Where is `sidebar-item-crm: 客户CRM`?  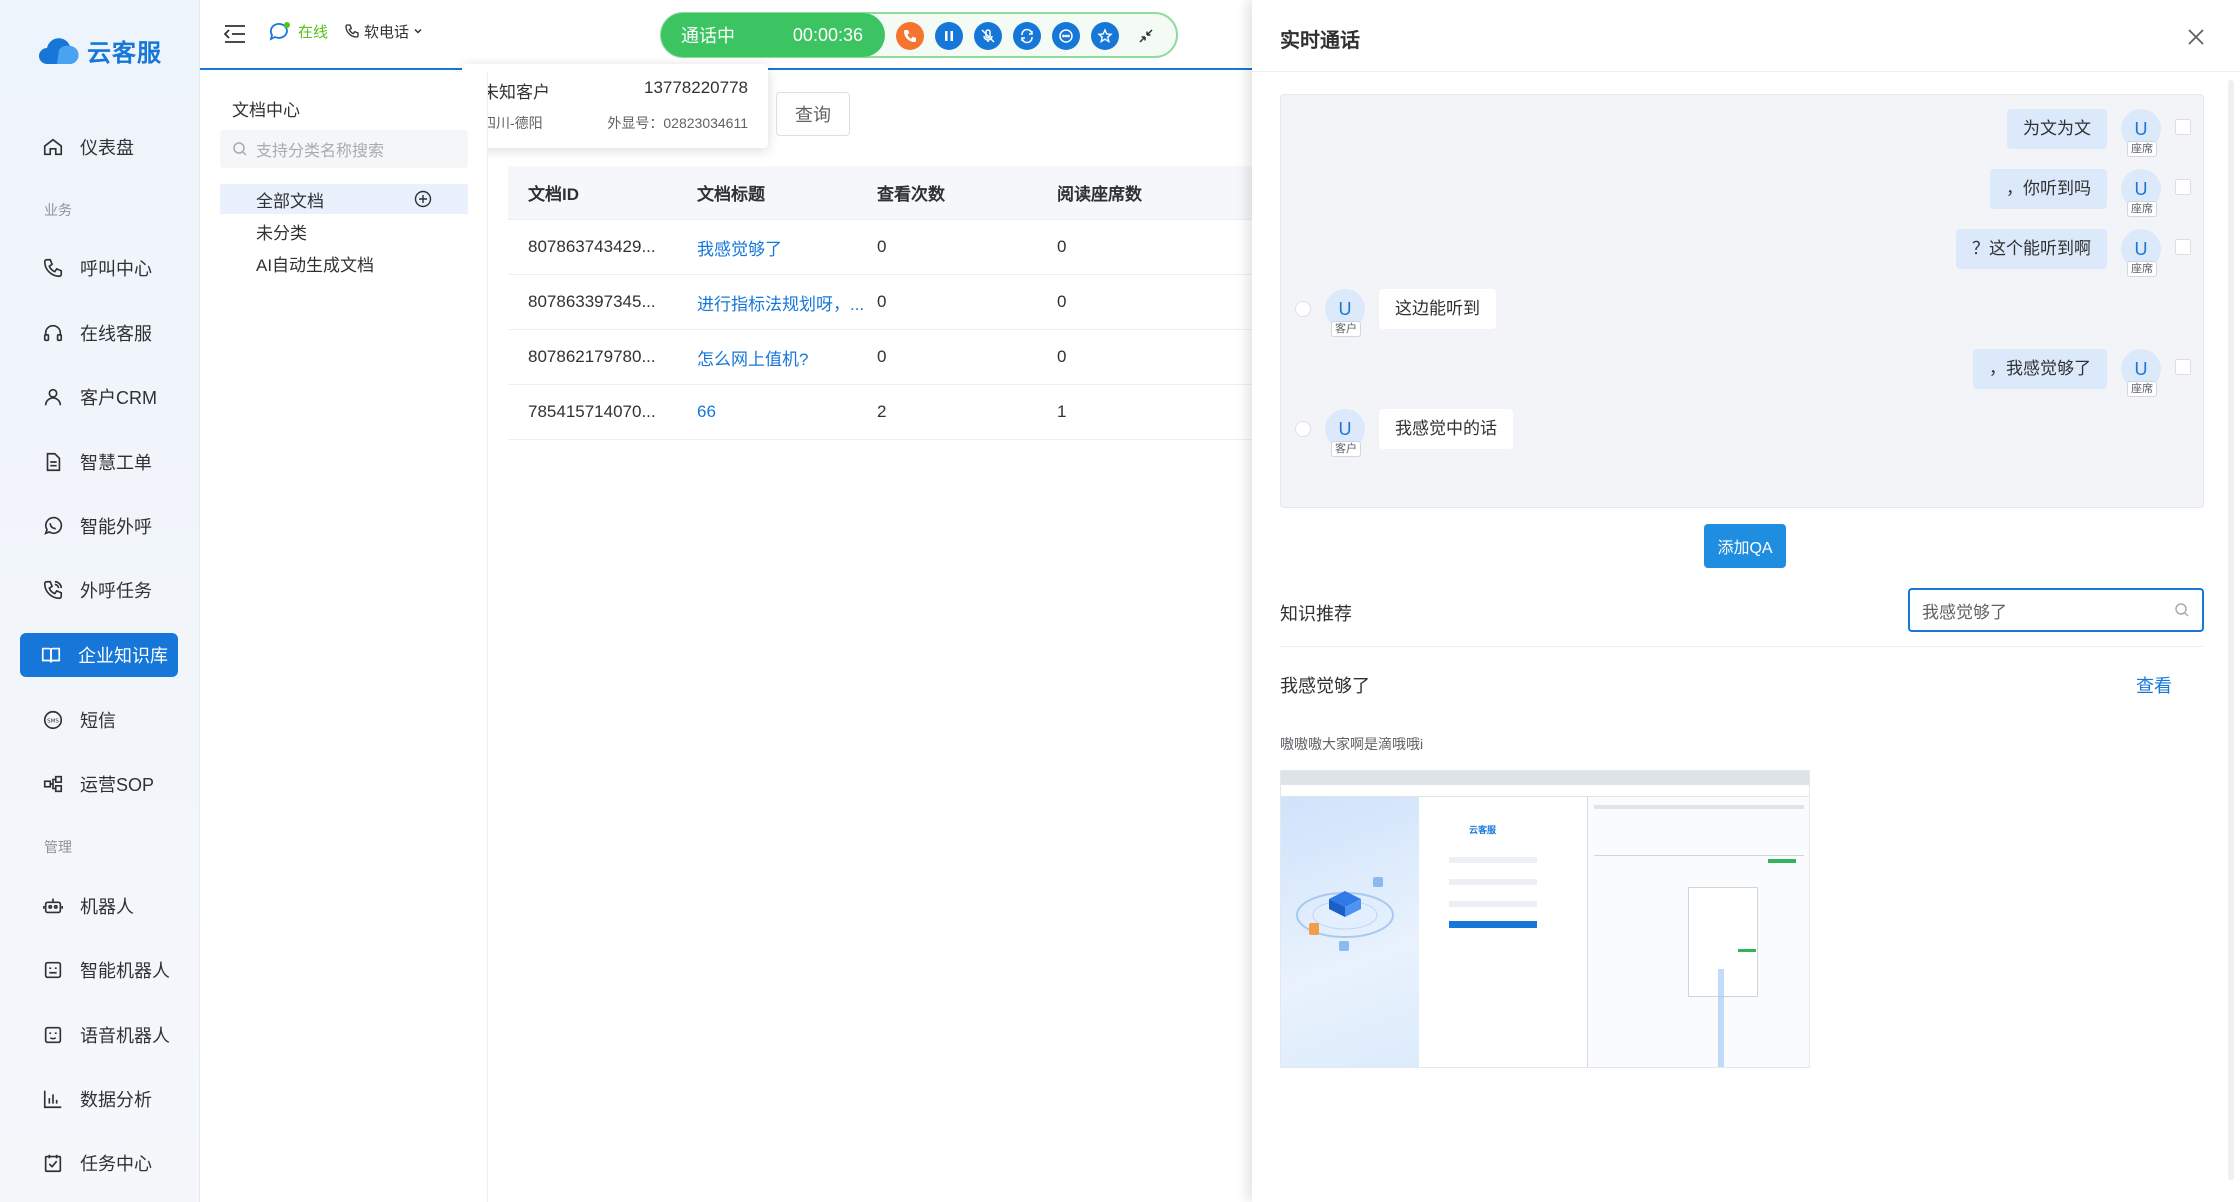 sidebar-item-crm: 客户CRM is located at coordinates (99, 397).